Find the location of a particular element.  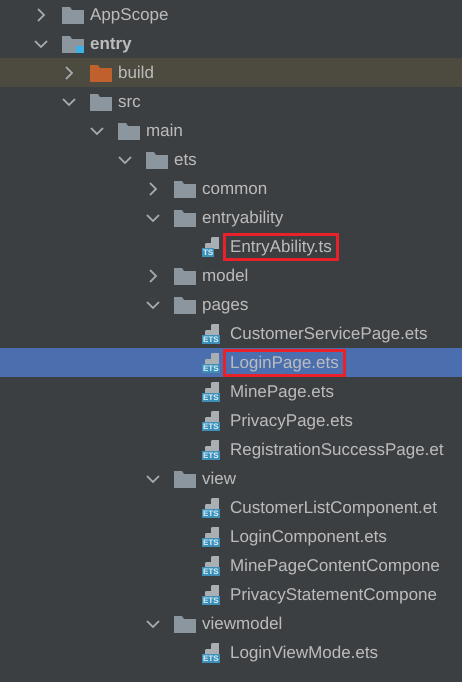

folder-name: entryability is located at coordinates (242, 218).